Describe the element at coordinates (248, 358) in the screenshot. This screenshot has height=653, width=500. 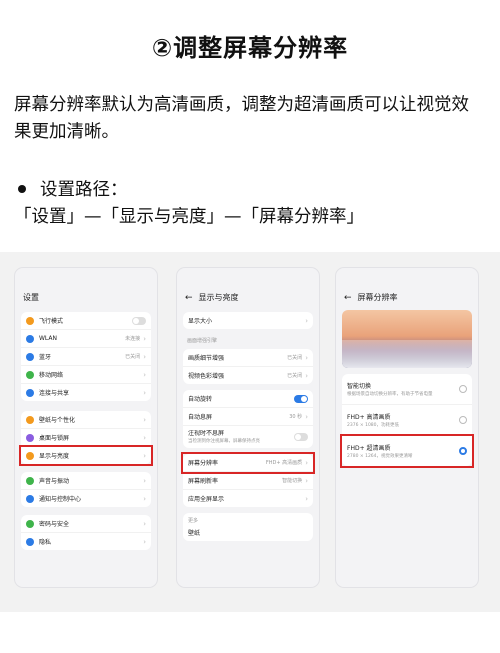
I see `enhance-detail-item: 画质细节增强 已关闭 ›` at that location.